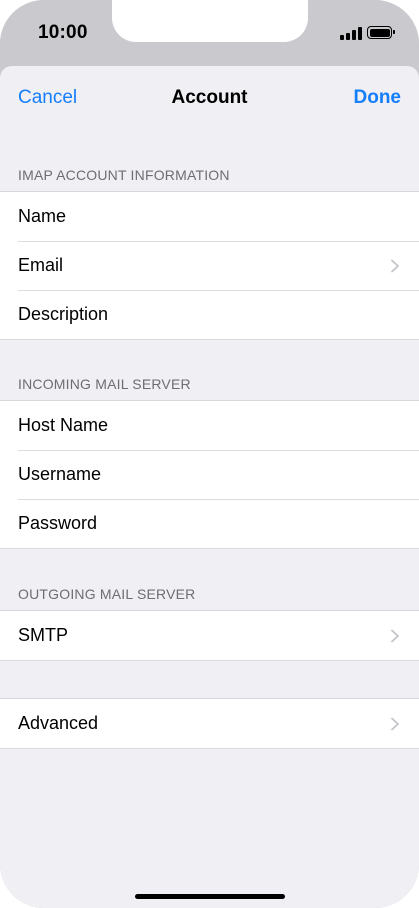 The width and height of the screenshot is (419, 908). What do you see at coordinates (63, 425) in the screenshot?
I see `row-label: Host Name` at bounding box center [63, 425].